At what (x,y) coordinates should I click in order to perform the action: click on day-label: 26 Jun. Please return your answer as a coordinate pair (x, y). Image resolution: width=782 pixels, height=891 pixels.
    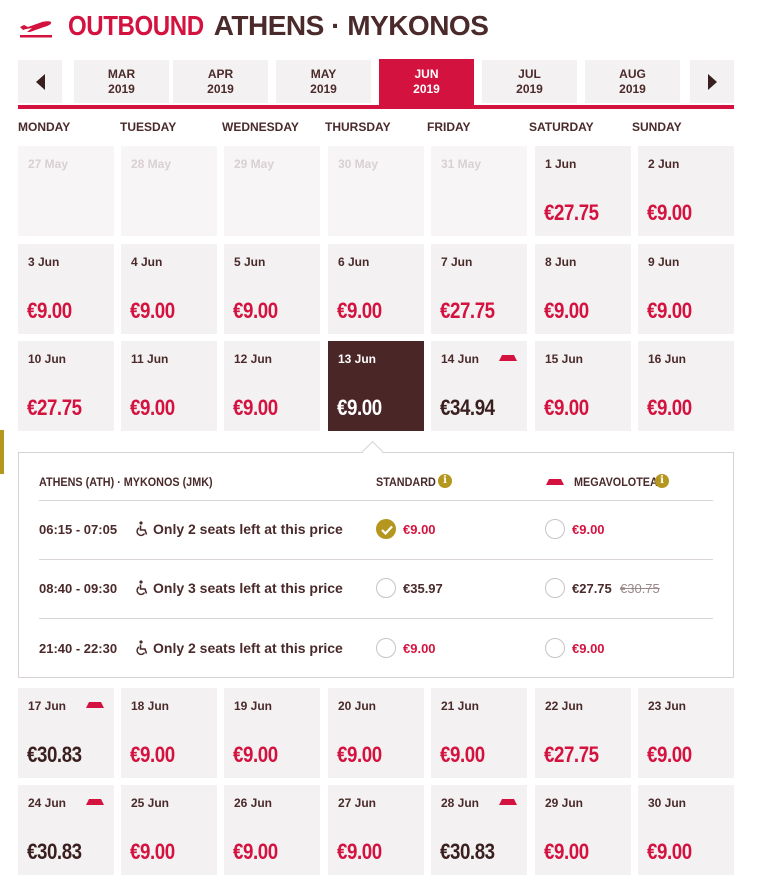
    Looking at the image, I should click on (253, 803).